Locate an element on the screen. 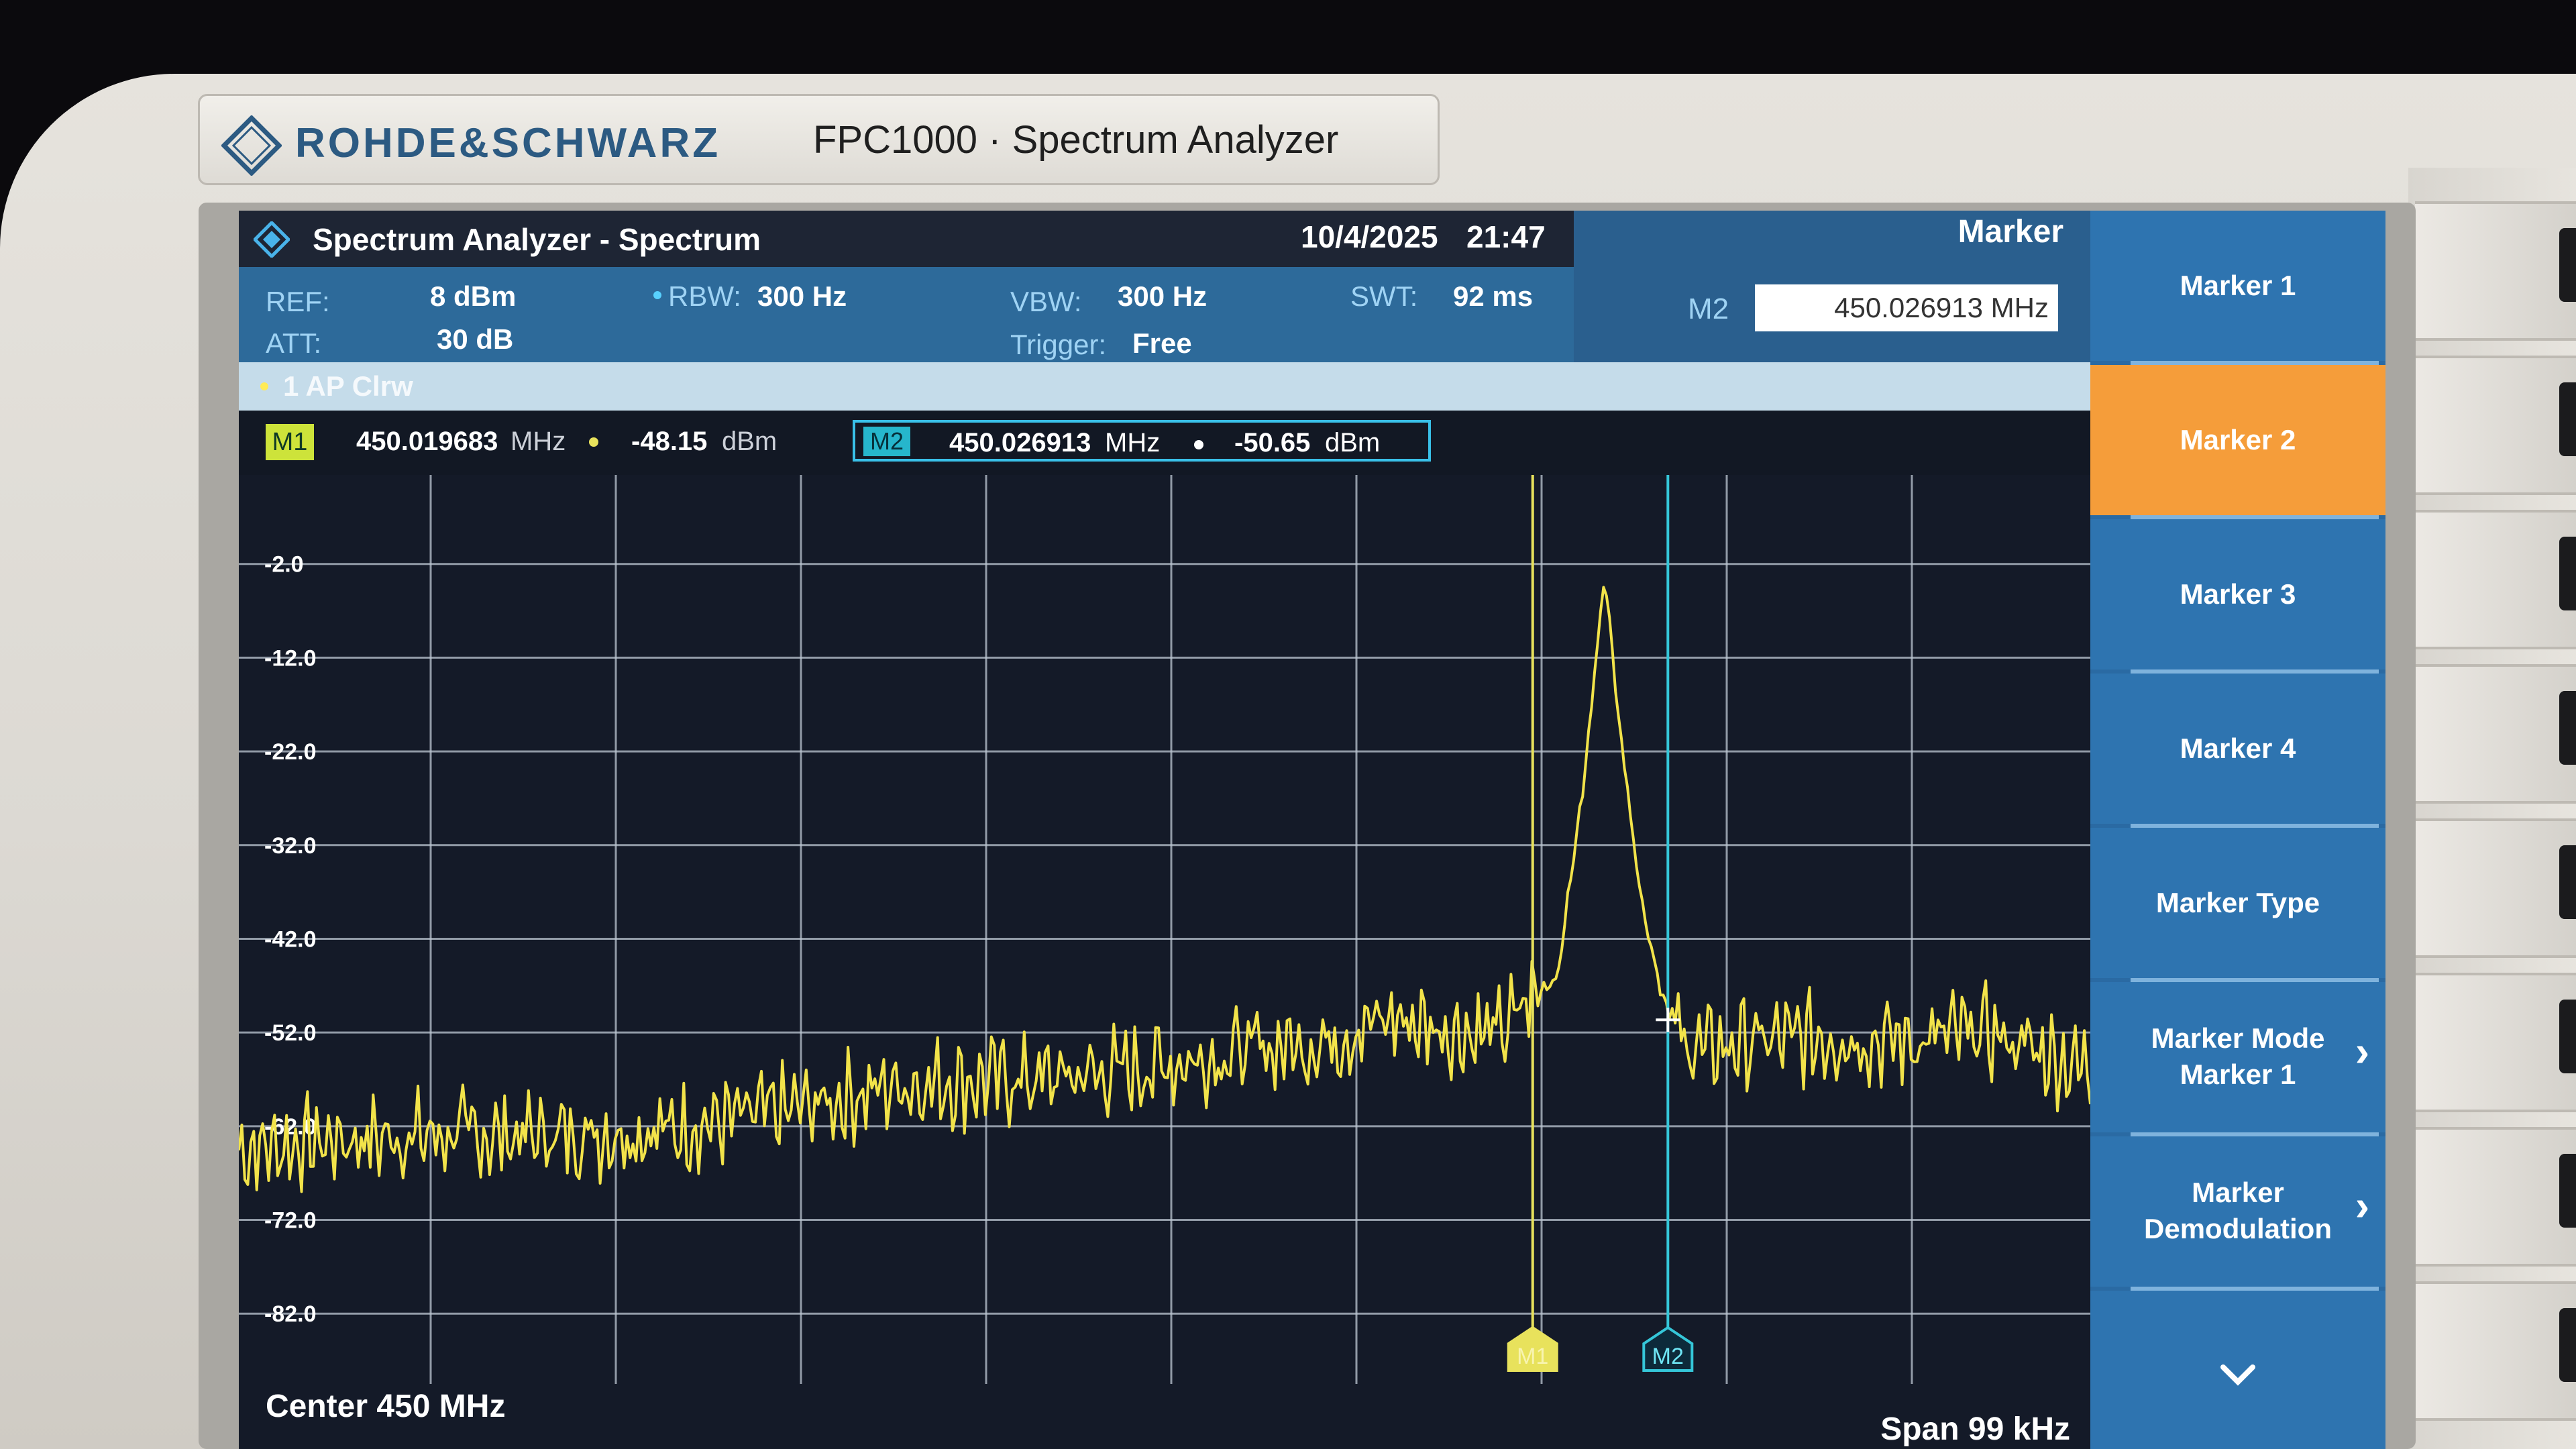 The image size is (2576, 1449). center-frequency: Center 450 MHz is located at coordinates (385, 1406).